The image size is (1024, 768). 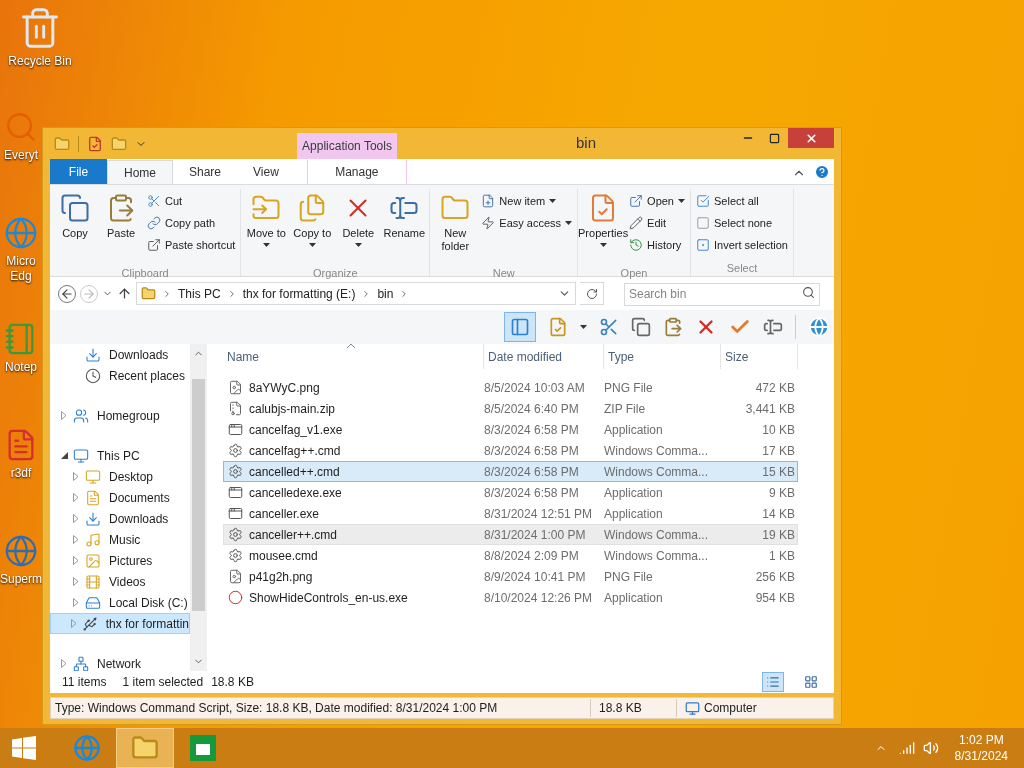 I want to click on ribbon-tab: Home, so click(x=140, y=172).